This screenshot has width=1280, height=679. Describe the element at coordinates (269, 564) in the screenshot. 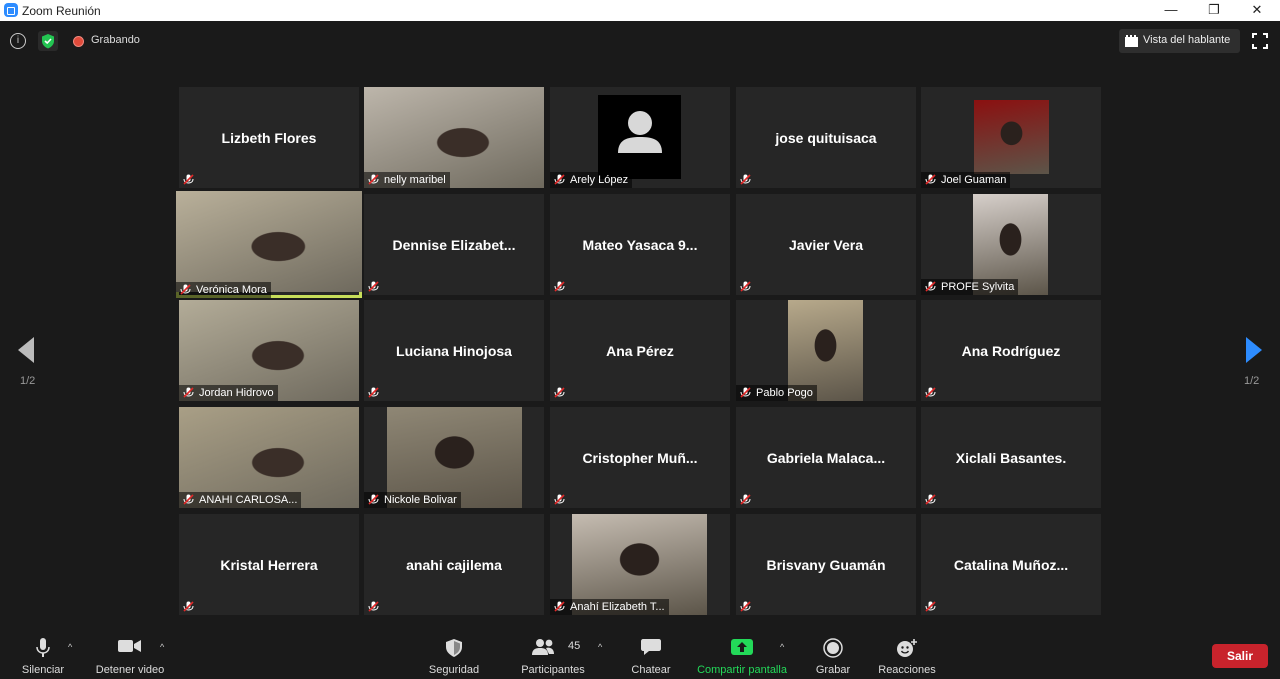

I see `participant-tile: Kristal Herrera` at that location.